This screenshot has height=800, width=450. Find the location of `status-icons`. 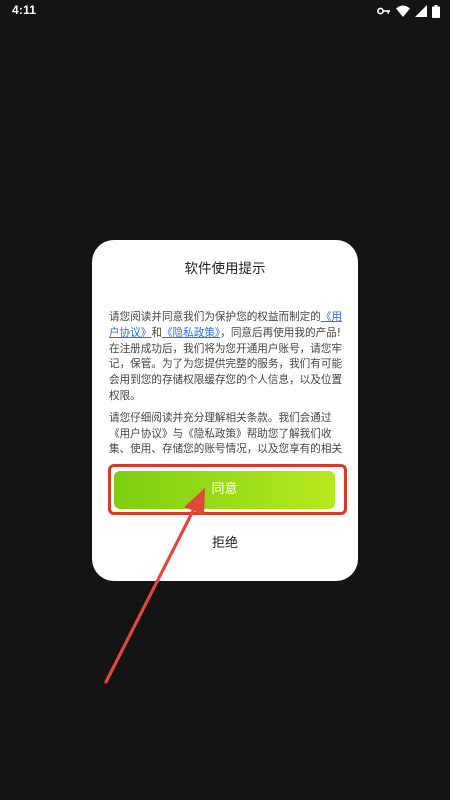

status-icons is located at coordinates (408, 11).